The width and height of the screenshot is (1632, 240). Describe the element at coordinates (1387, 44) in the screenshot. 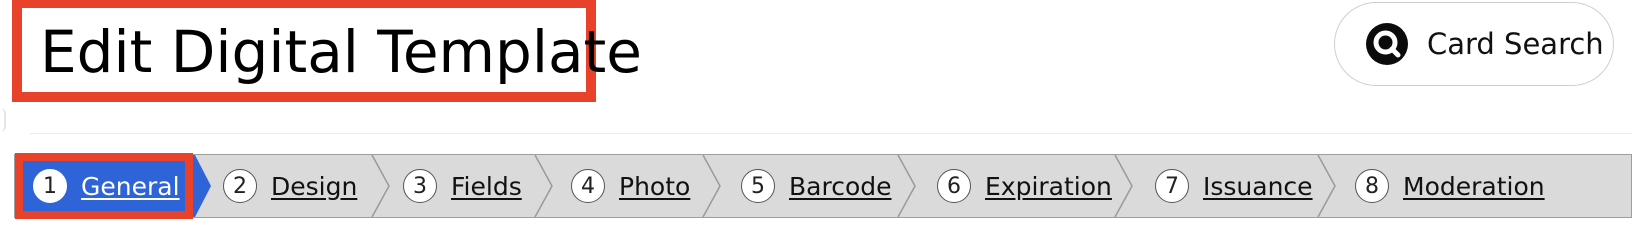

I see `search-icon` at that location.